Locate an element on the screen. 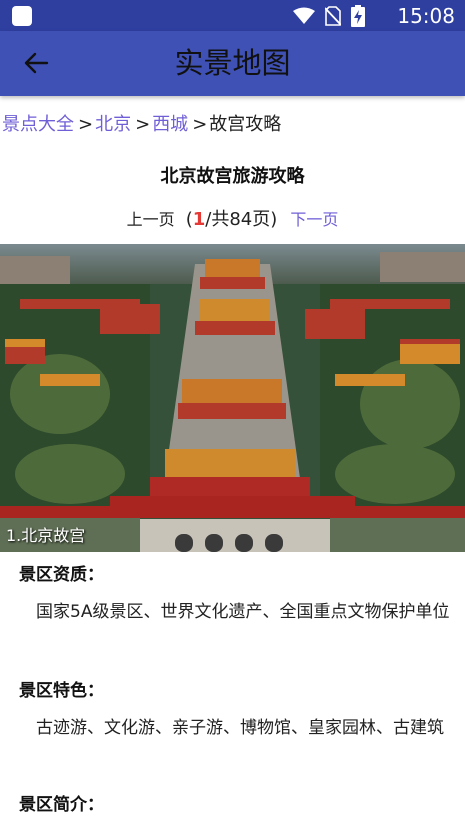 Image resolution: width=465 pixels, height=828 pixels. back-button is located at coordinates (36, 63).